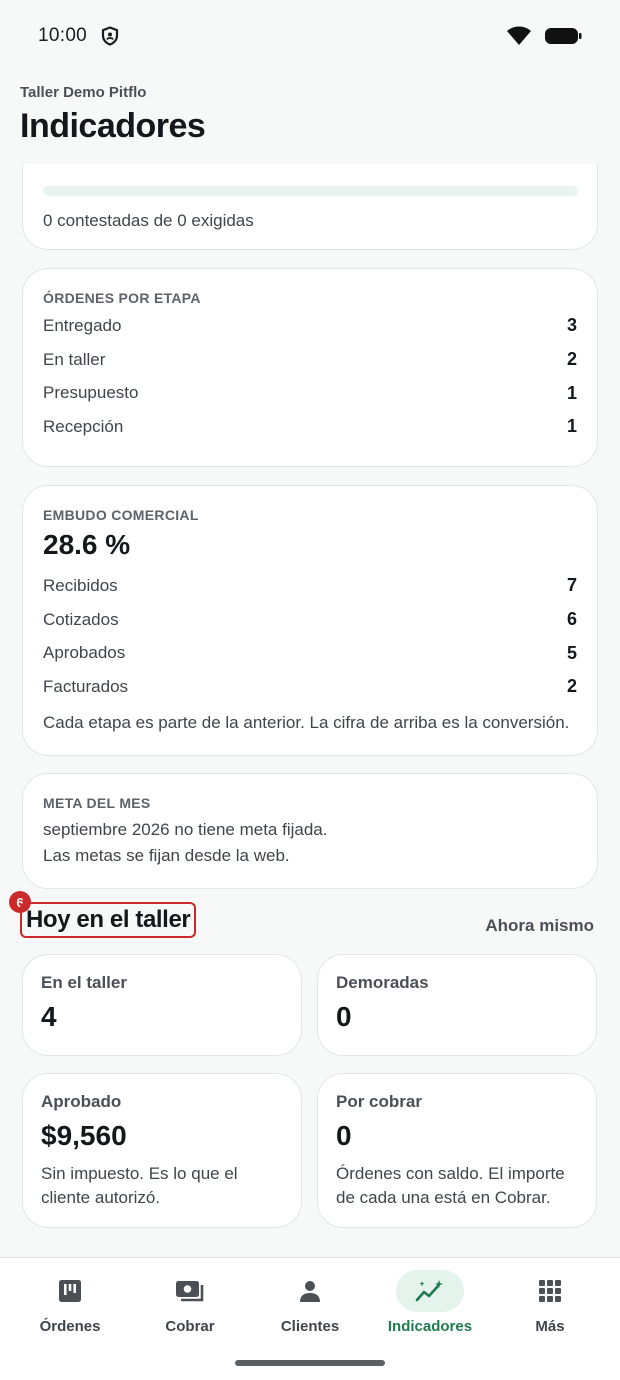 Image resolution: width=620 pixels, height=1380 pixels. I want to click on trend-icon, so click(429, 1291).